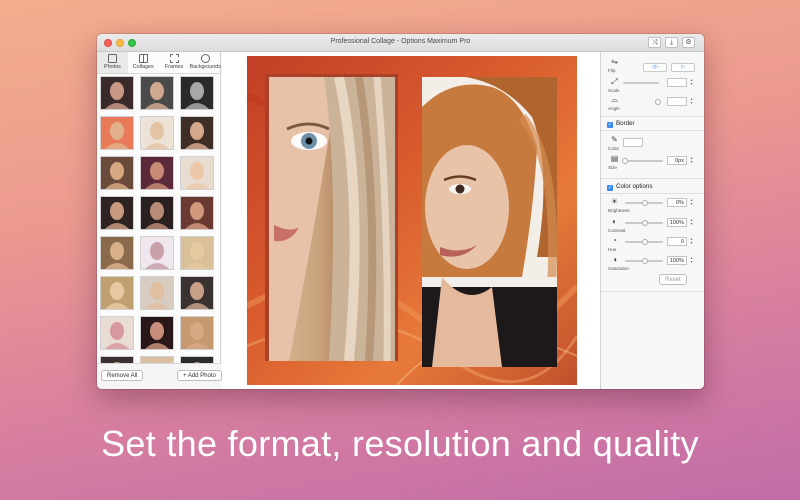  Describe the element at coordinates (112, 67) in the screenshot. I see `tab-photos-label: Photos` at that location.